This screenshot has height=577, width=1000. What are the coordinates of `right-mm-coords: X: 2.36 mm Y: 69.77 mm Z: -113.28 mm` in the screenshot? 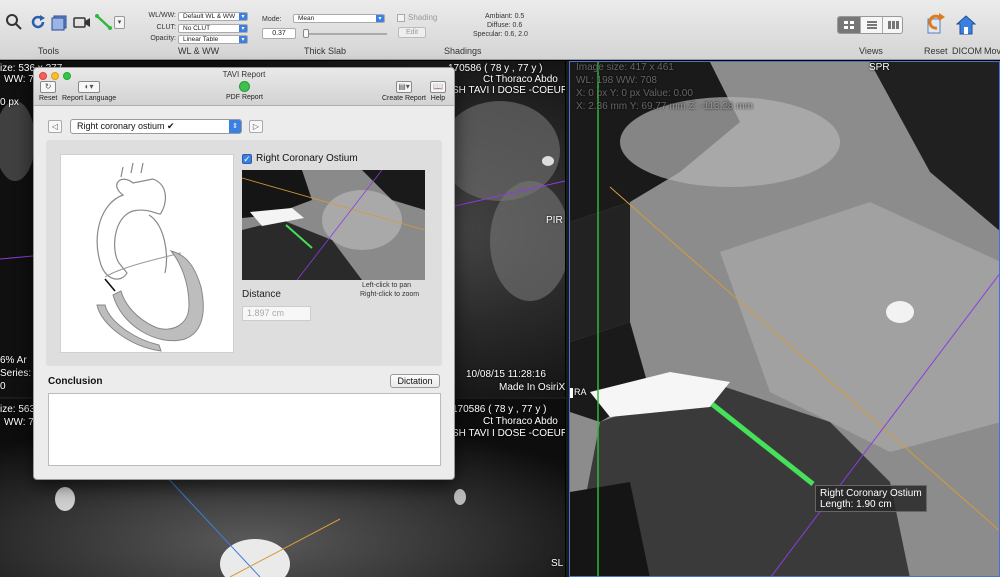 It's located at (664, 106).